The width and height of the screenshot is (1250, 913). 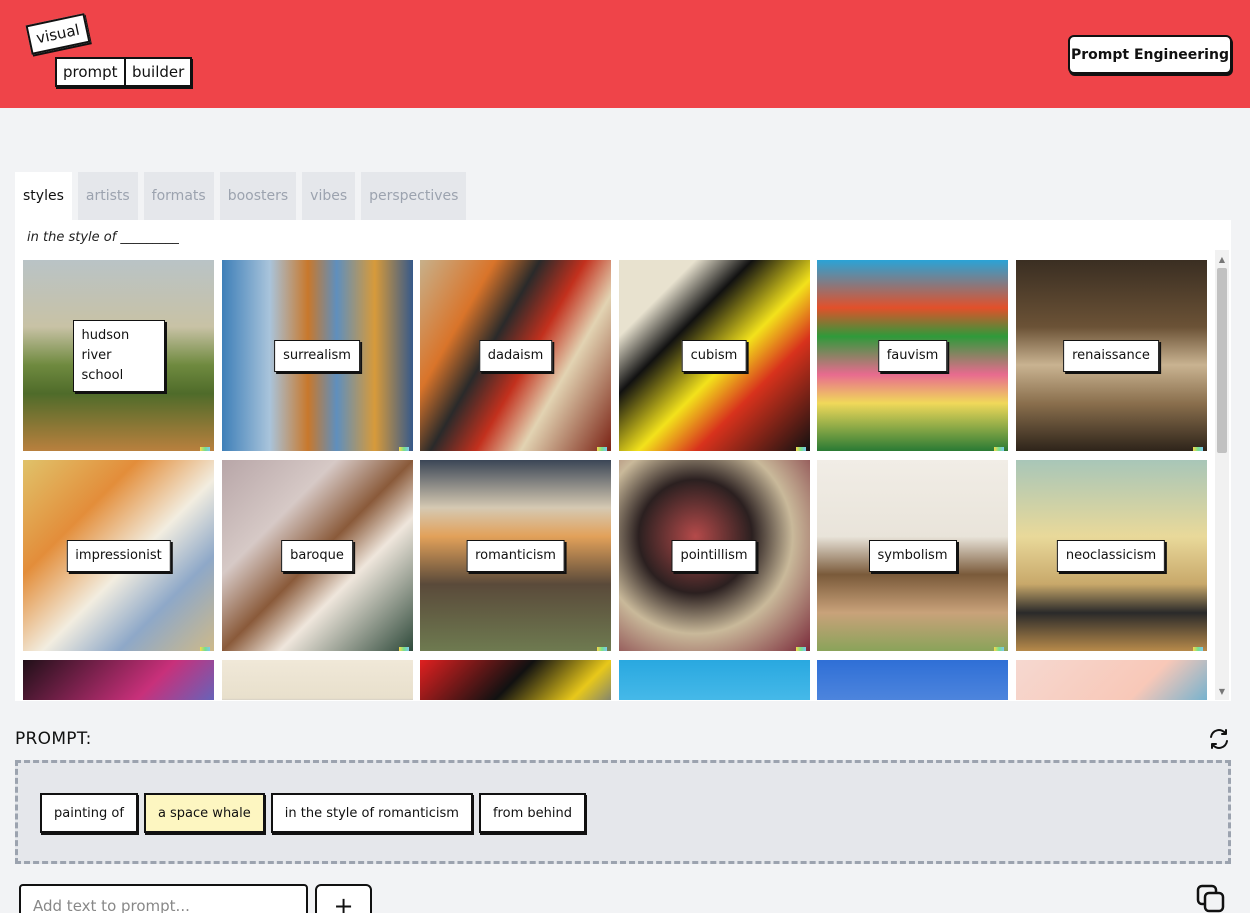 I want to click on tile-label: baroque, so click(x=317, y=555).